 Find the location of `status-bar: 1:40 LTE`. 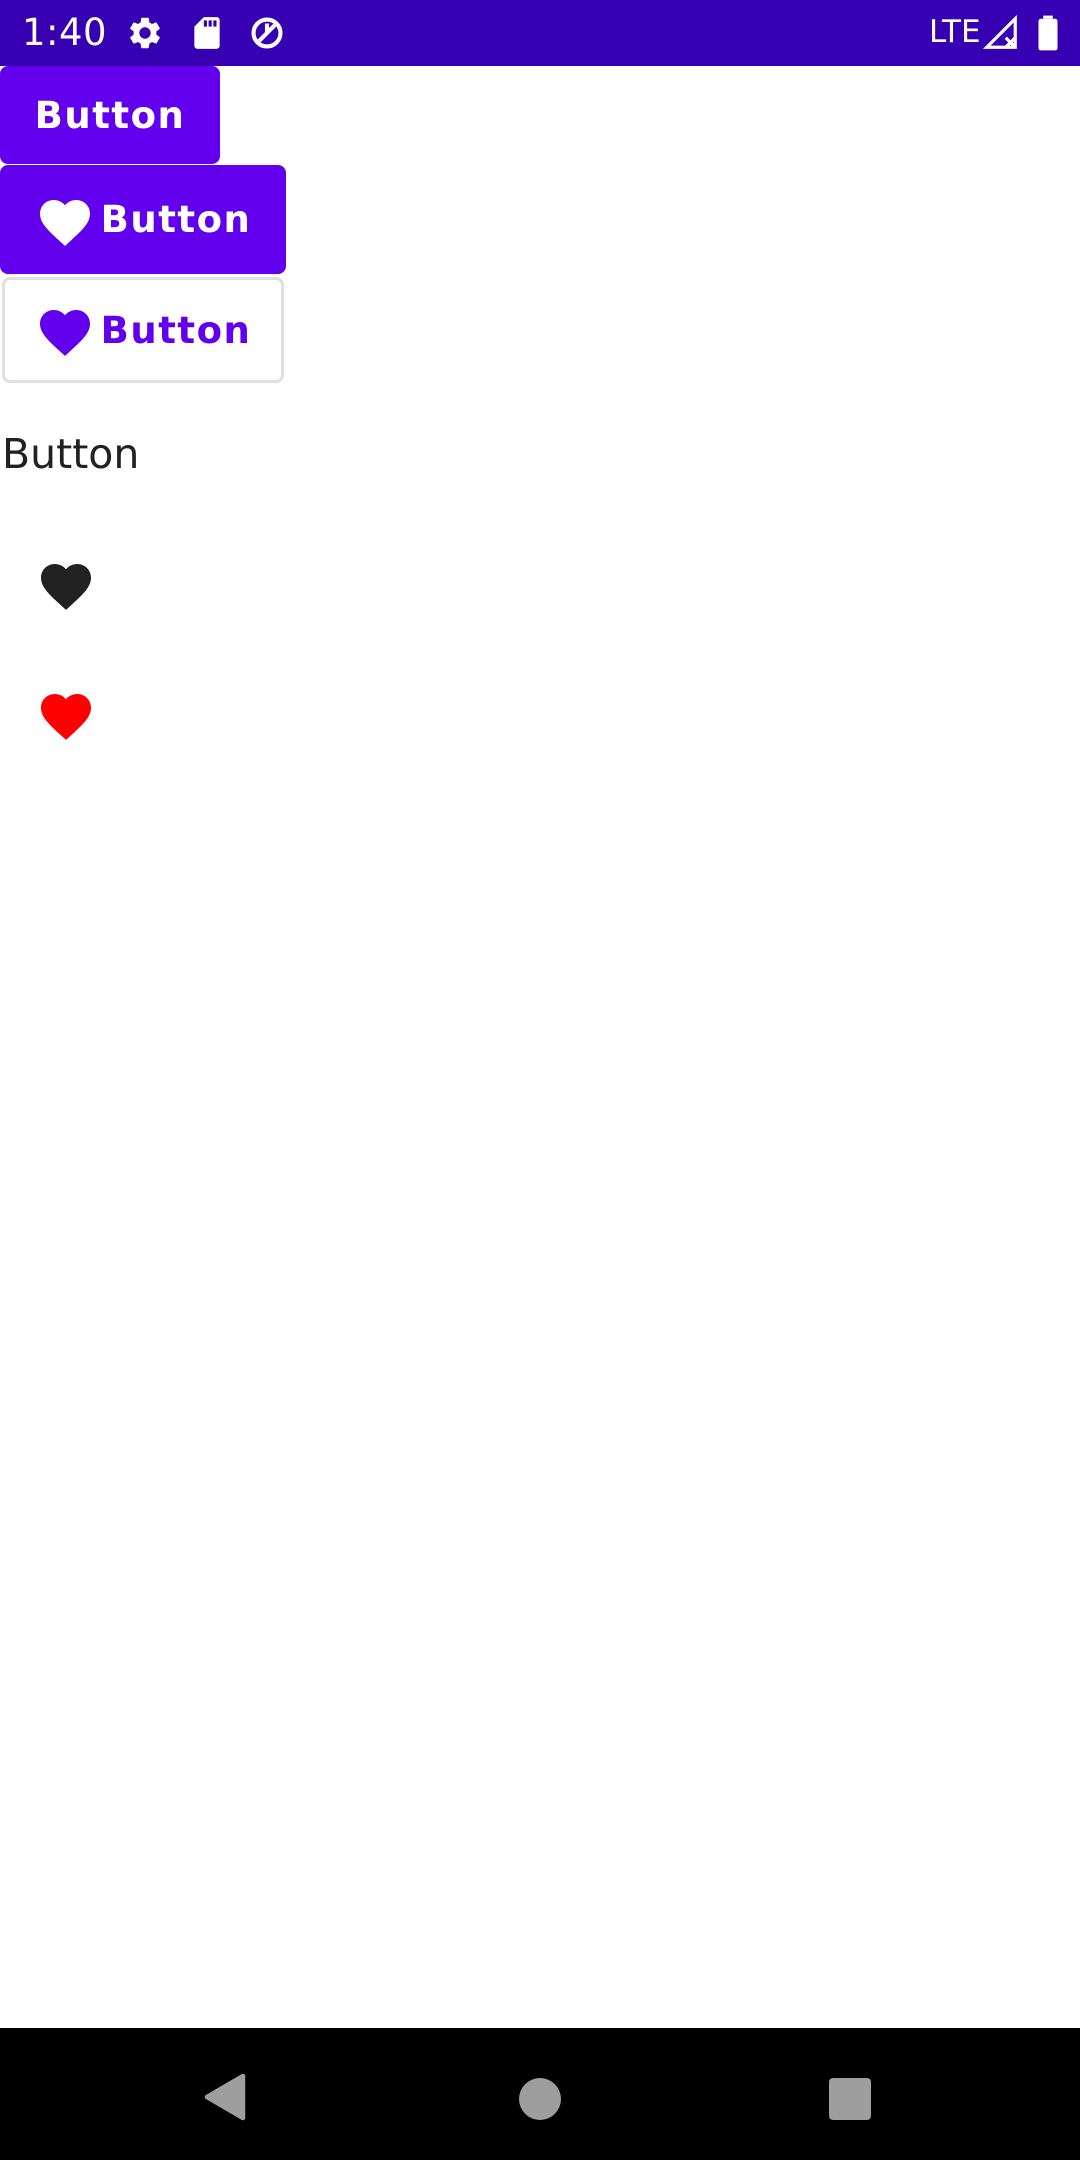

status-bar: 1:40 LTE is located at coordinates (540, 33).